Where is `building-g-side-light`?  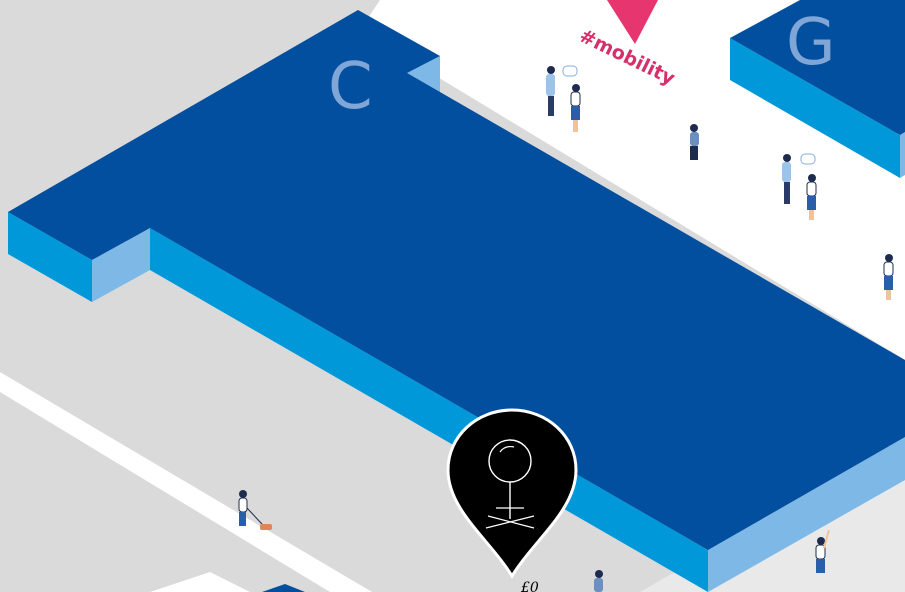 building-g-side-light is located at coordinates (902, 155).